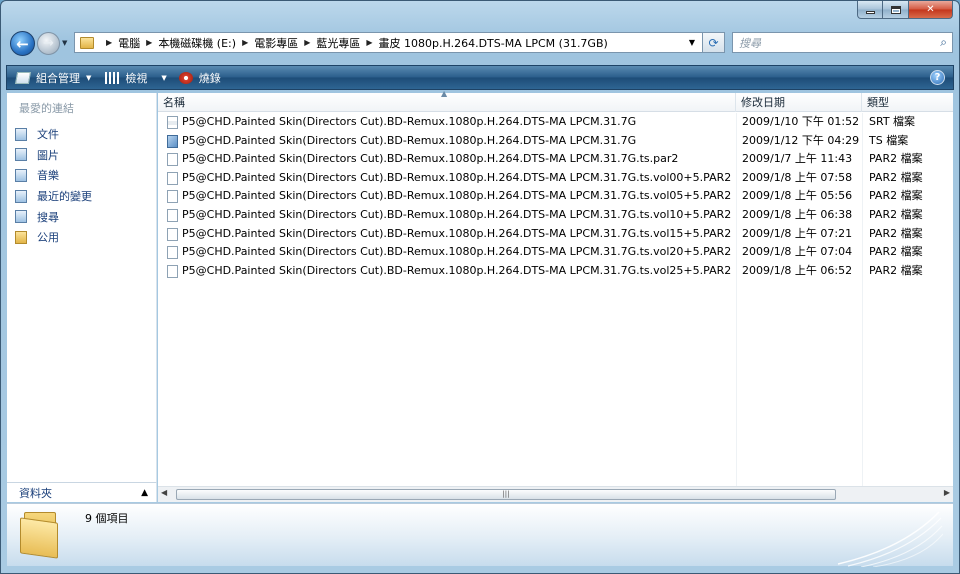  I want to click on nav-item-pictures: 圖片, so click(53, 155).